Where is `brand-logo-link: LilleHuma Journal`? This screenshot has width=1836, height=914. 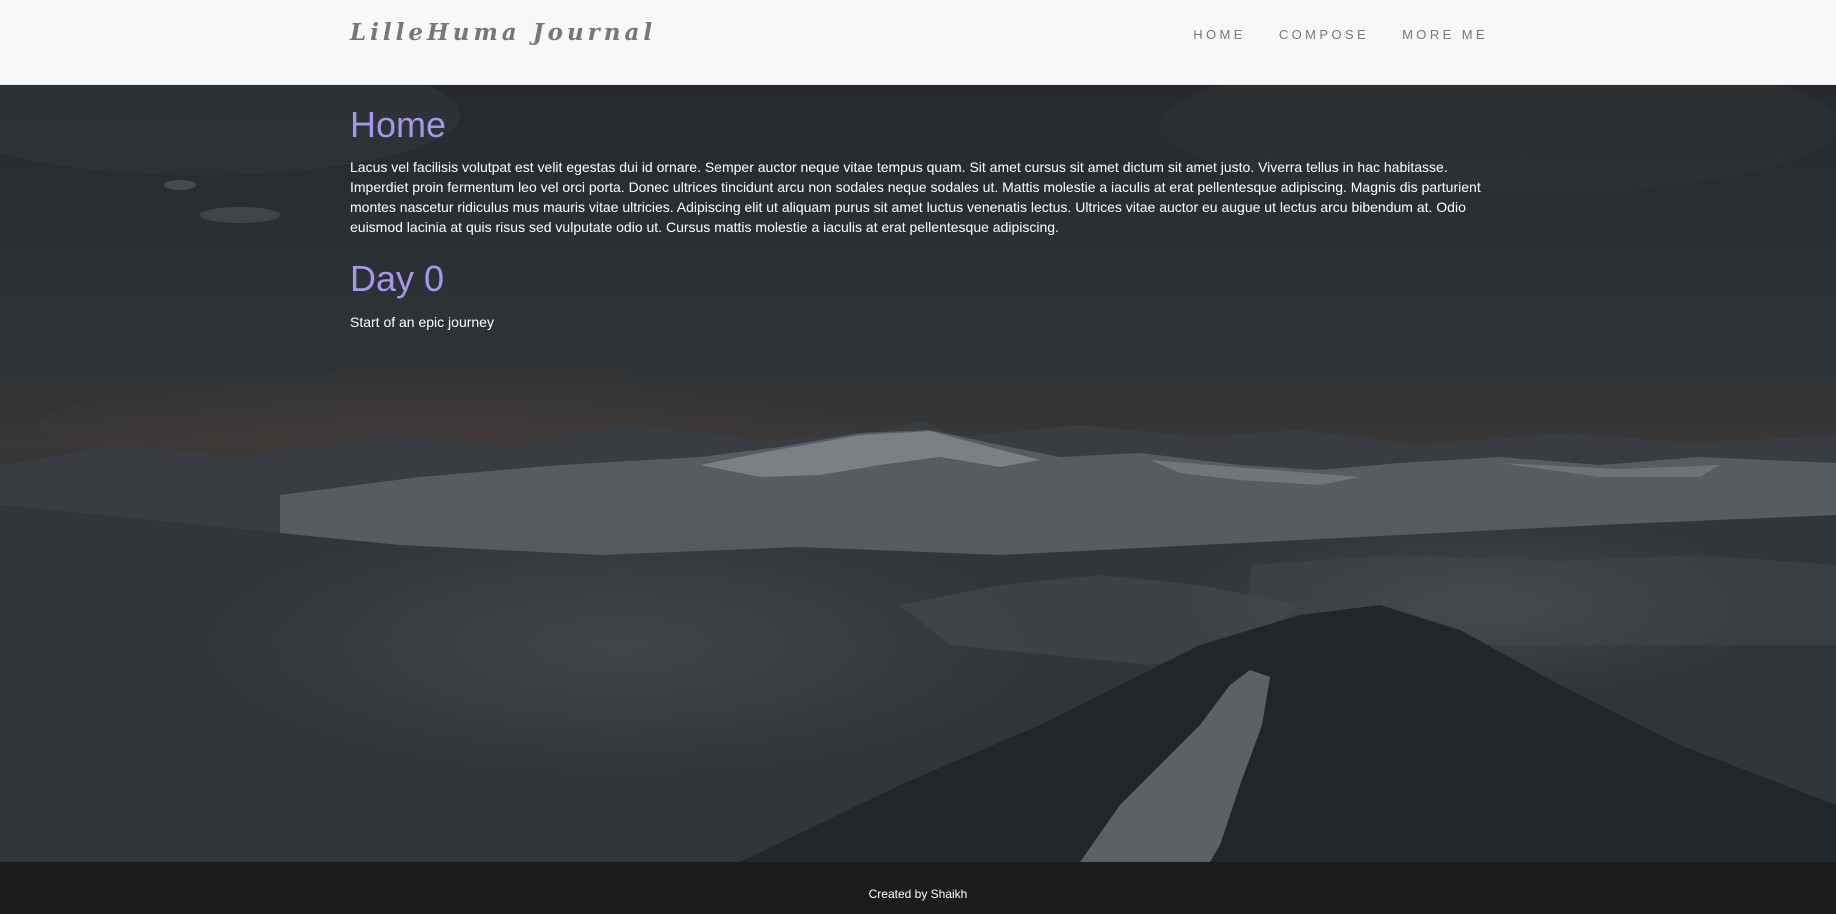
brand-logo-link: LilleHuma Journal is located at coordinates (503, 32).